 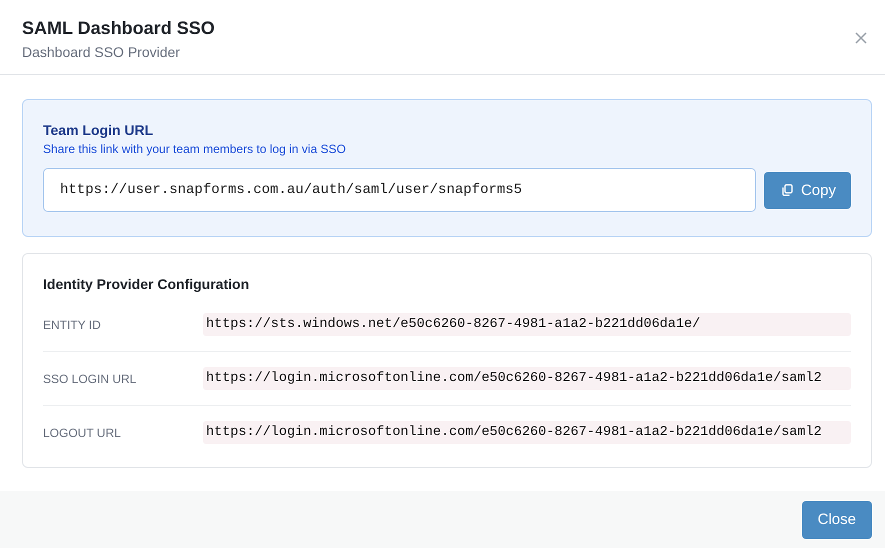 I want to click on copy-icon, so click(x=787, y=190).